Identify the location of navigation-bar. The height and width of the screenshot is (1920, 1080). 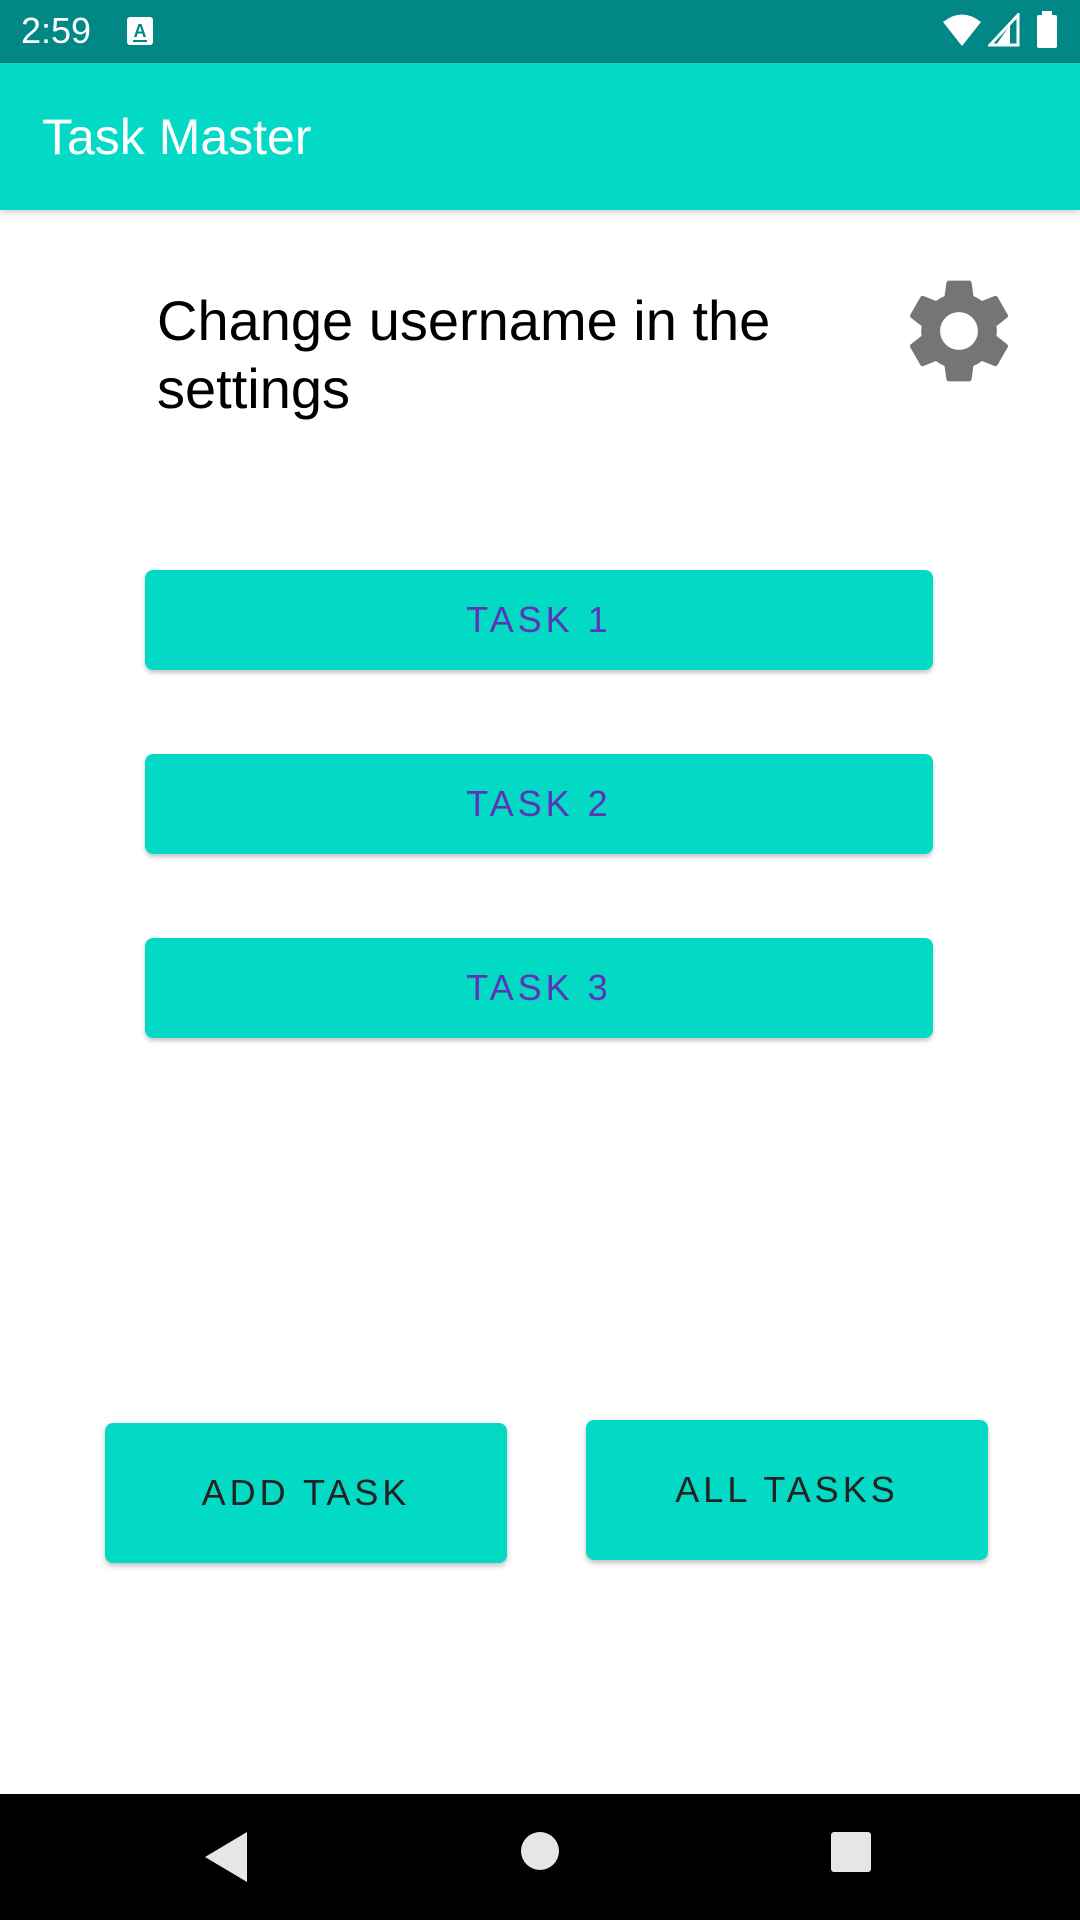
(540, 1857).